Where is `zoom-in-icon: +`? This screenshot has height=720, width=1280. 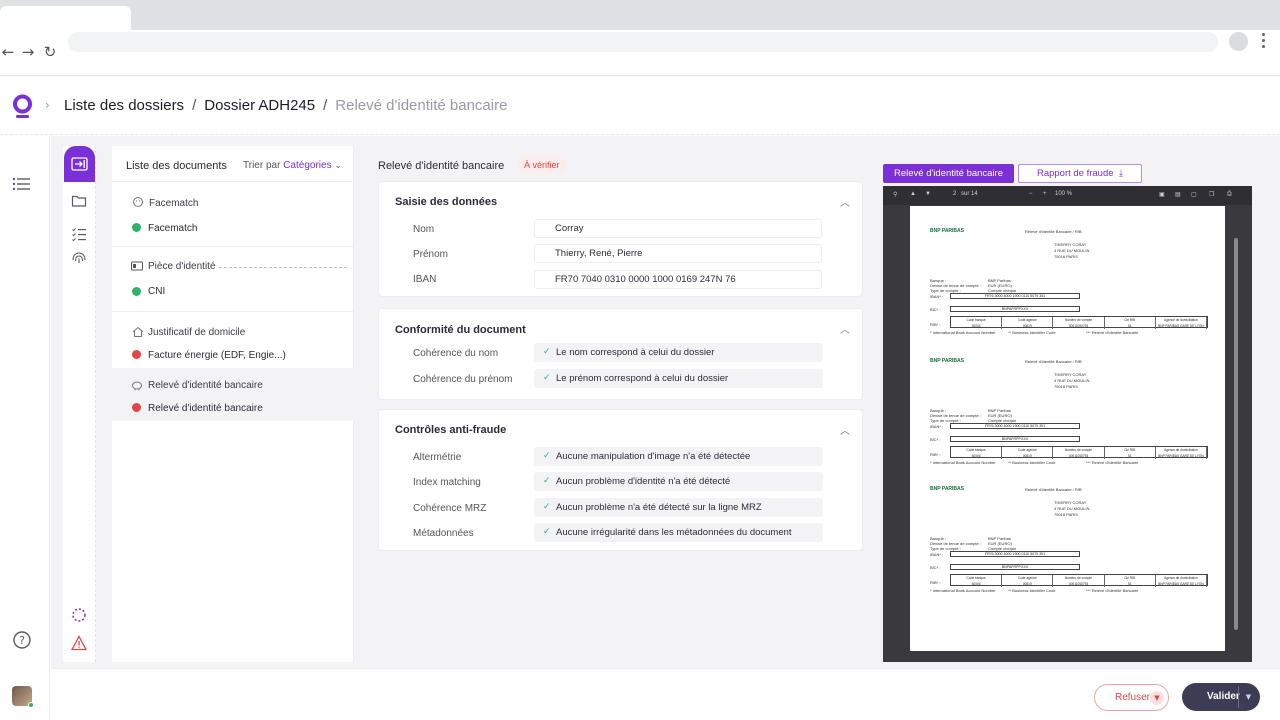 zoom-in-icon: + is located at coordinates (1045, 194).